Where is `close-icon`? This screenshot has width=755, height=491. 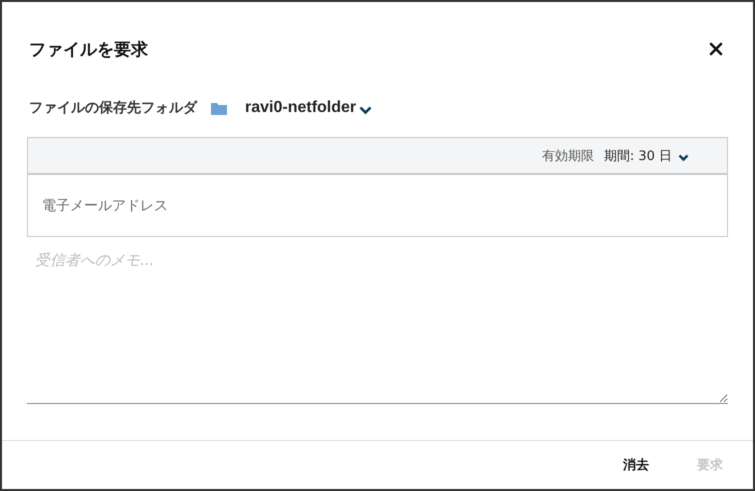 close-icon is located at coordinates (716, 49).